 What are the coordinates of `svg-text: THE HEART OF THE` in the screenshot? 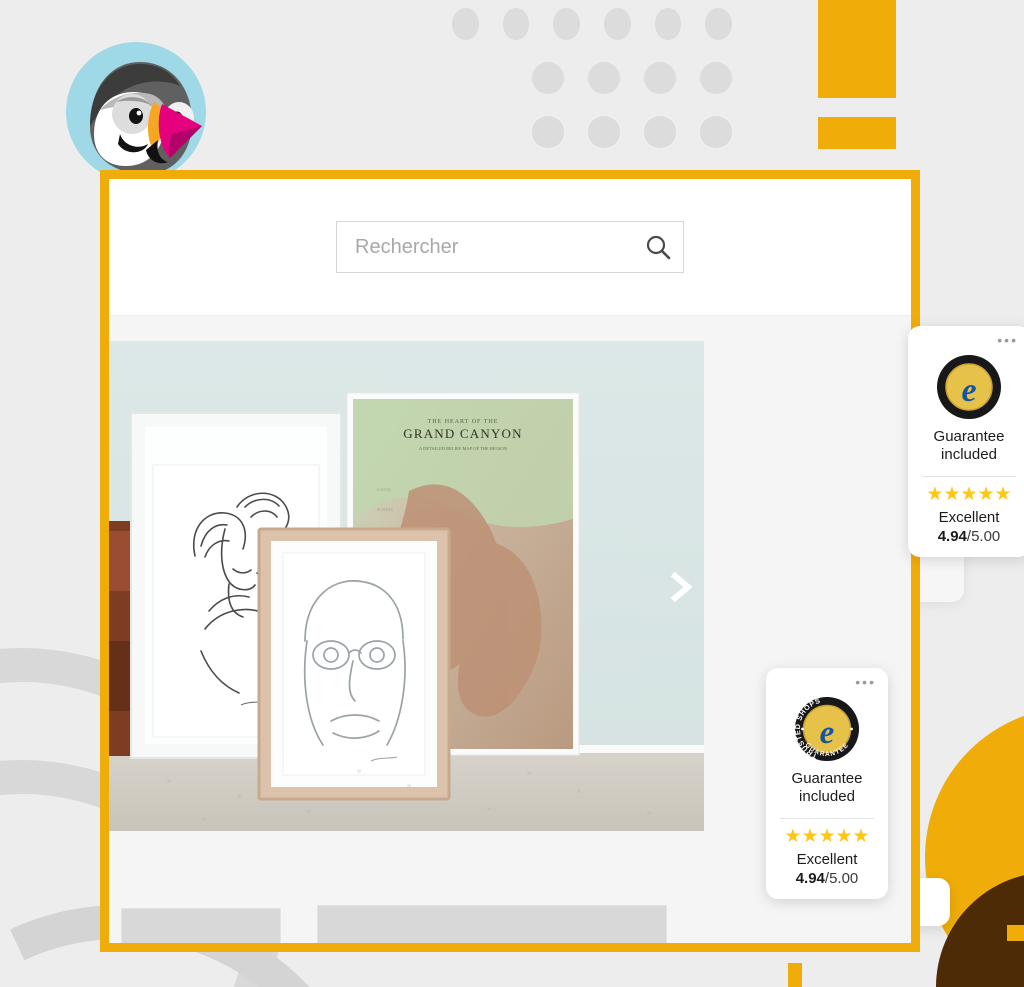 It's located at (463, 422).